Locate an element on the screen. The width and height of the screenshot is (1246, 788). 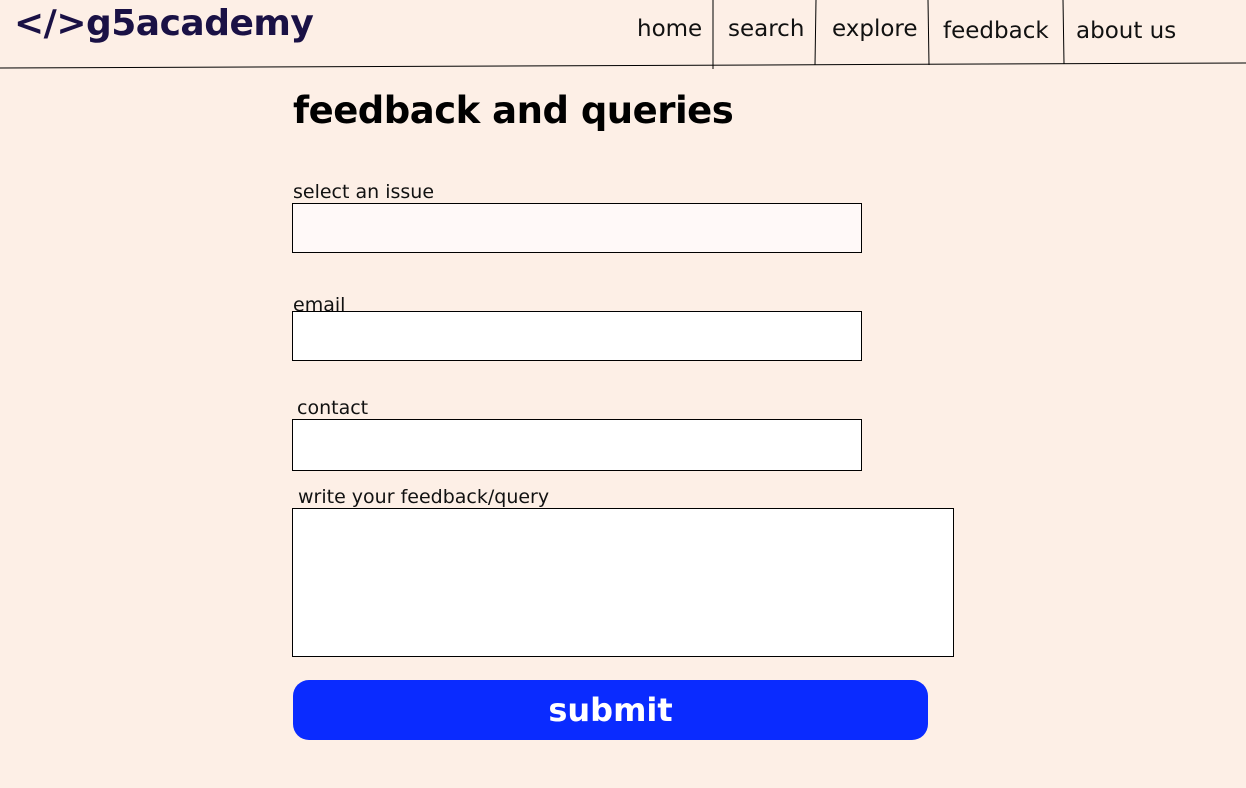
submit-button: submit is located at coordinates (610, 710).